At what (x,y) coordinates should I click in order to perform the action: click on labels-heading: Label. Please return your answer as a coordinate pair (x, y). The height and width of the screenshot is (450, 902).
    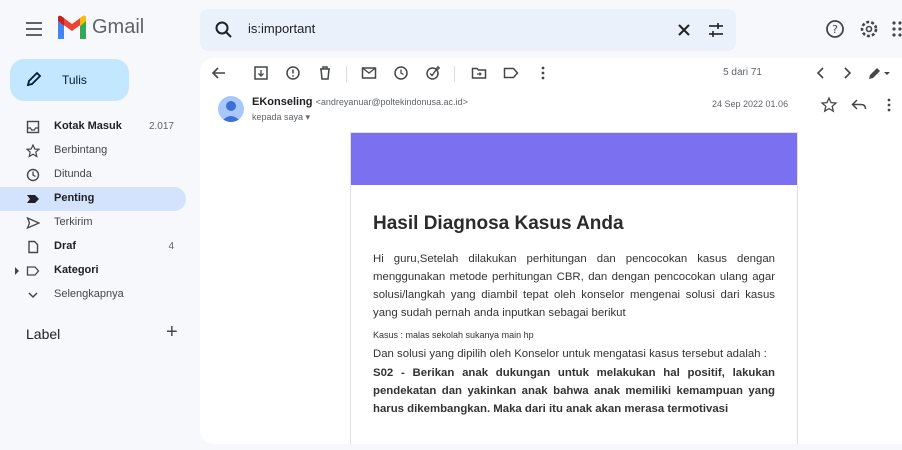
    Looking at the image, I should click on (43, 334).